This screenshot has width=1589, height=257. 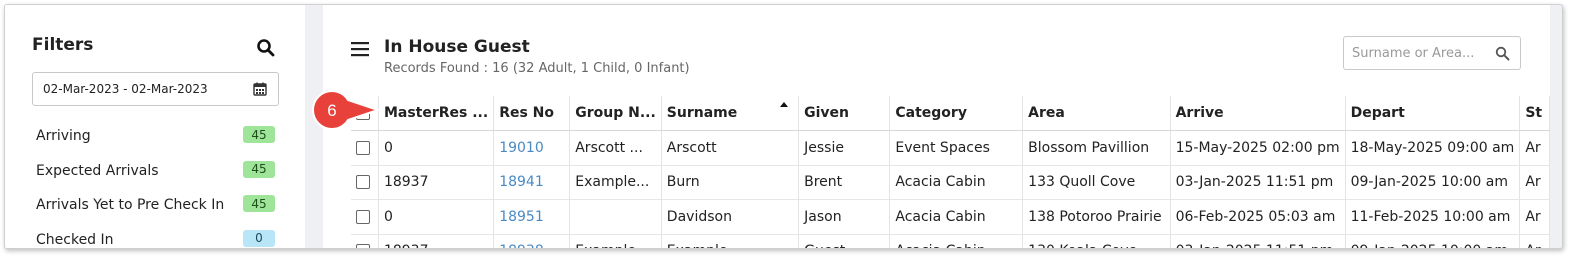 I want to click on table-cell: 18-May-2025 09:00 am, so click(x=1433, y=148).